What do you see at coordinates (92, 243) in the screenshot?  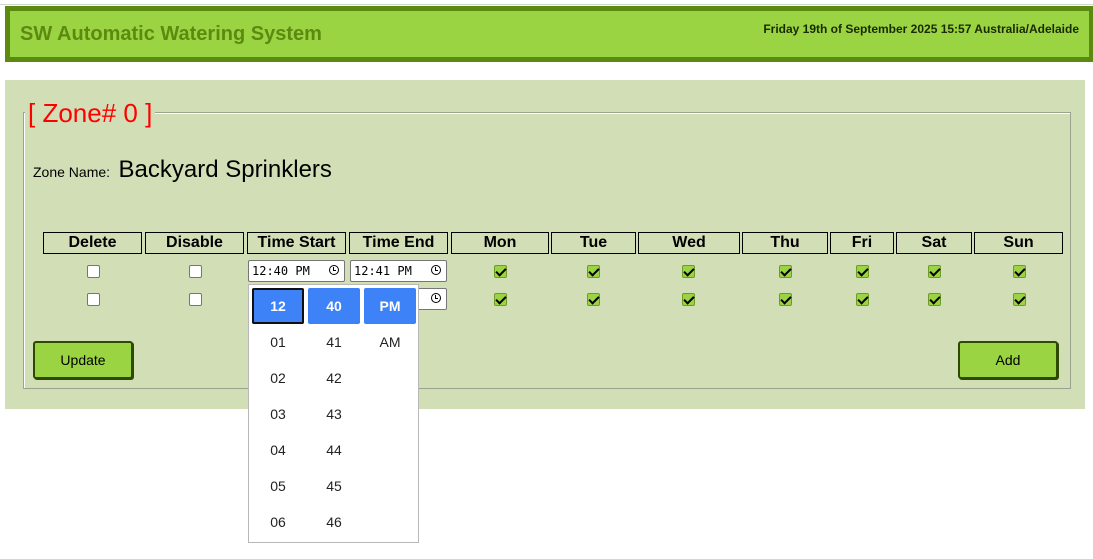 I see `col-header-delete: Delete` at bounding box center [92, 243].